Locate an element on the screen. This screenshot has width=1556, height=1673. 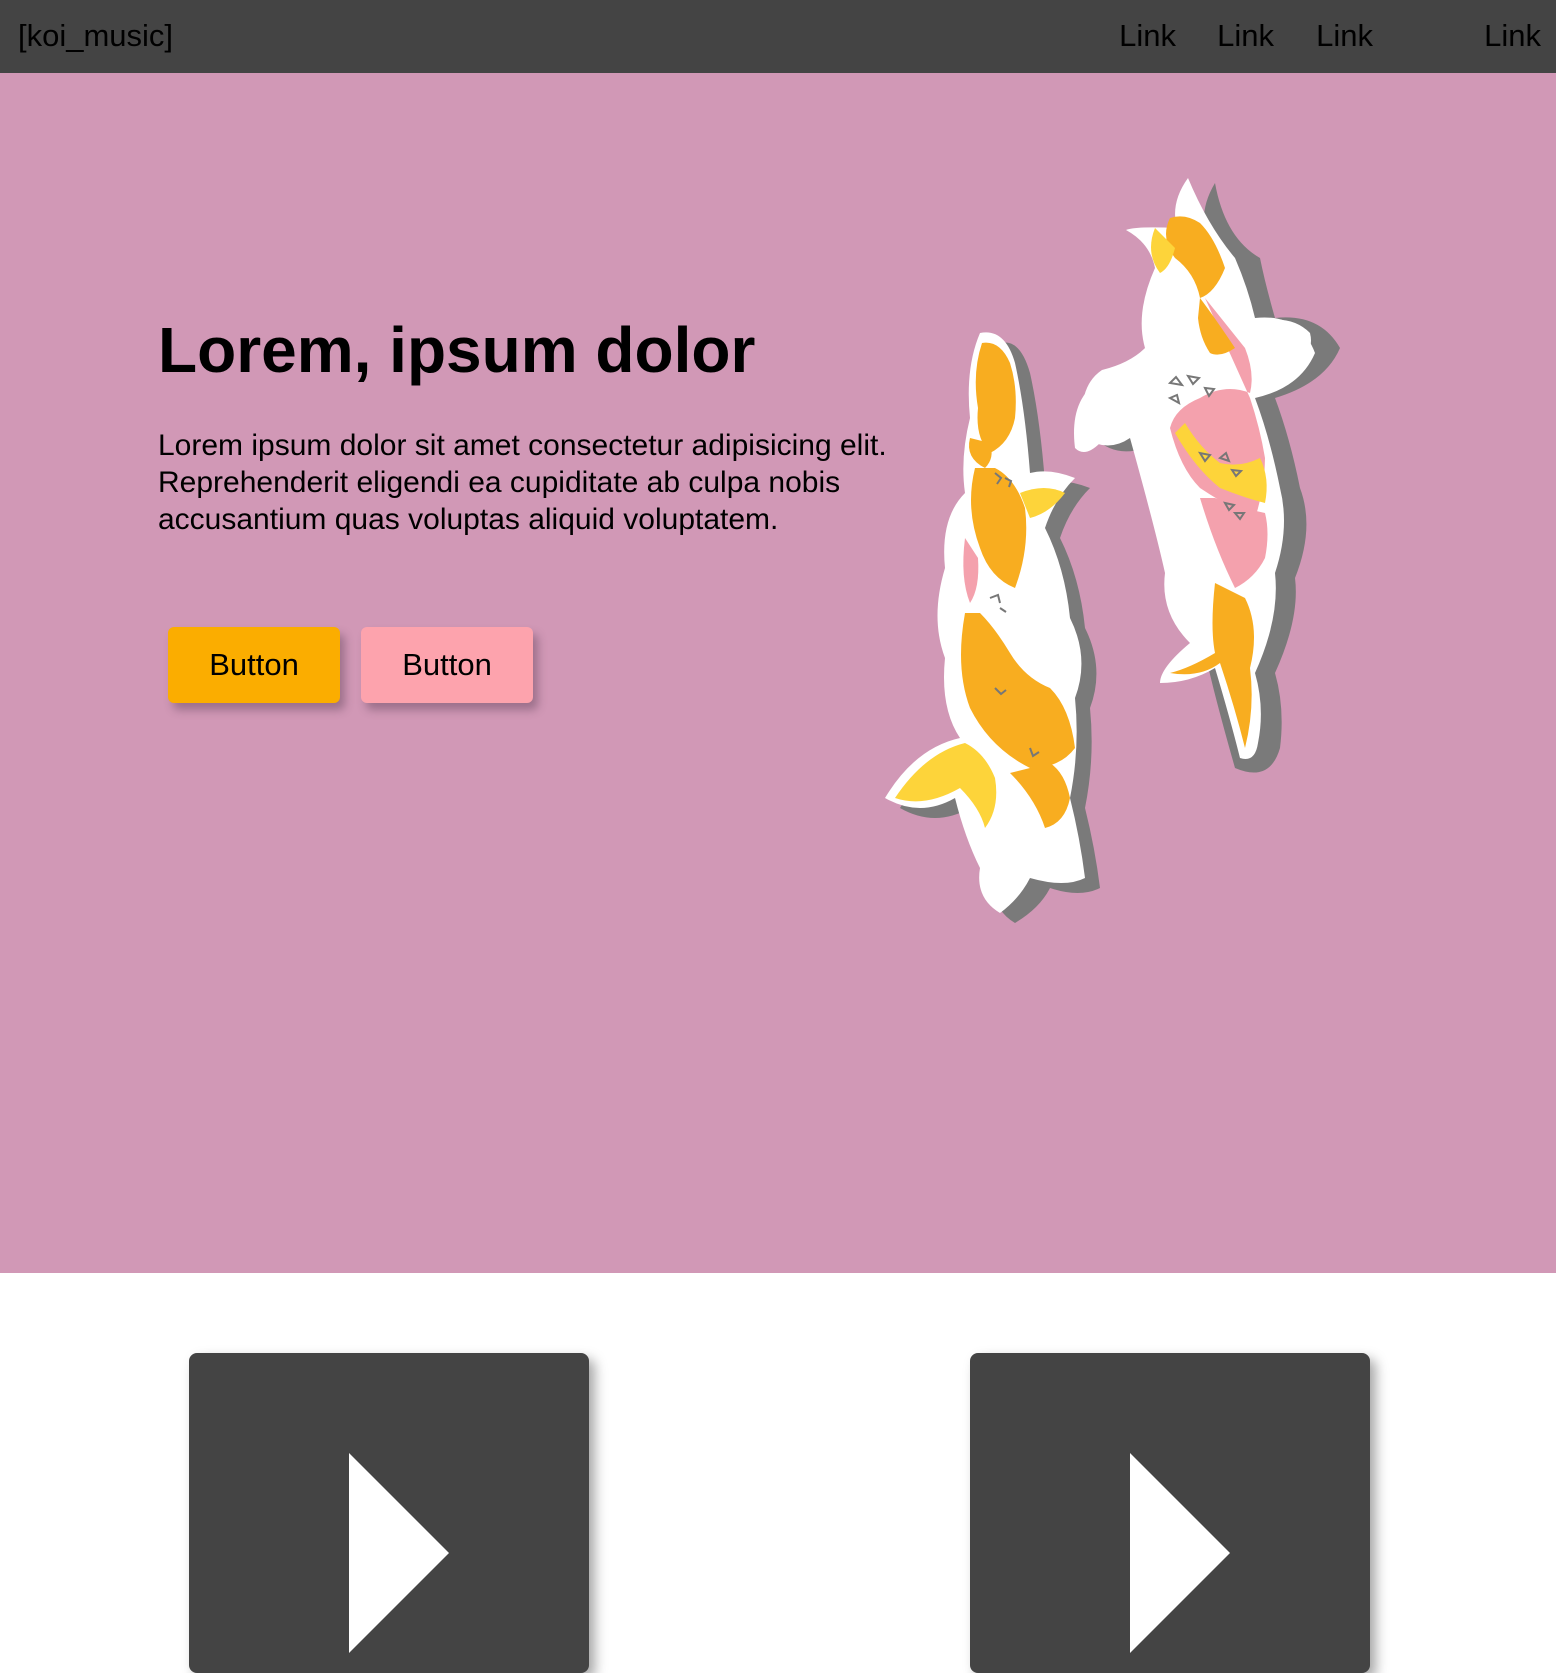
secondary-button: Button is located at coordinates (447, 665).